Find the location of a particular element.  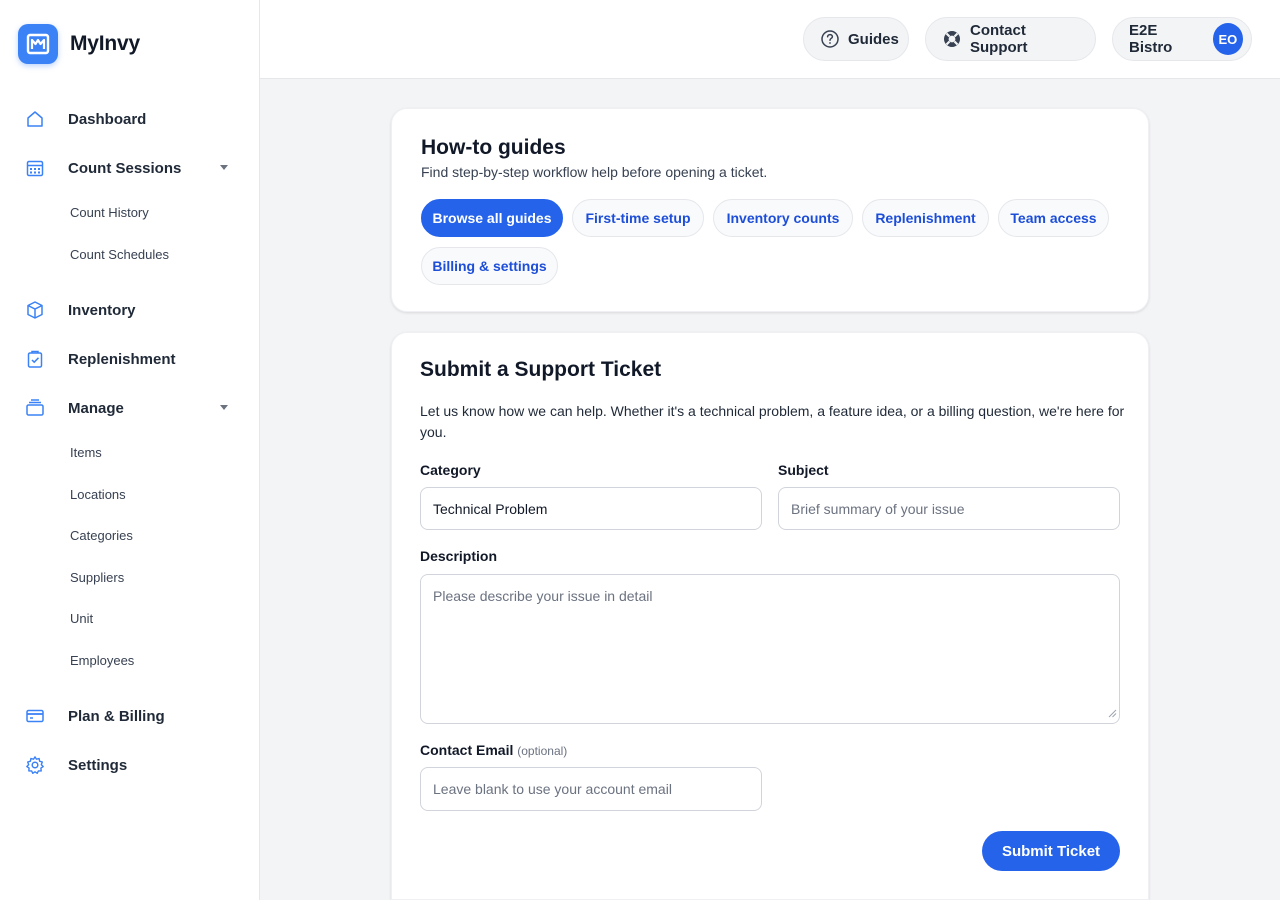

chip-billing-settings: Billing & settings is located at coordinates (489, 266).